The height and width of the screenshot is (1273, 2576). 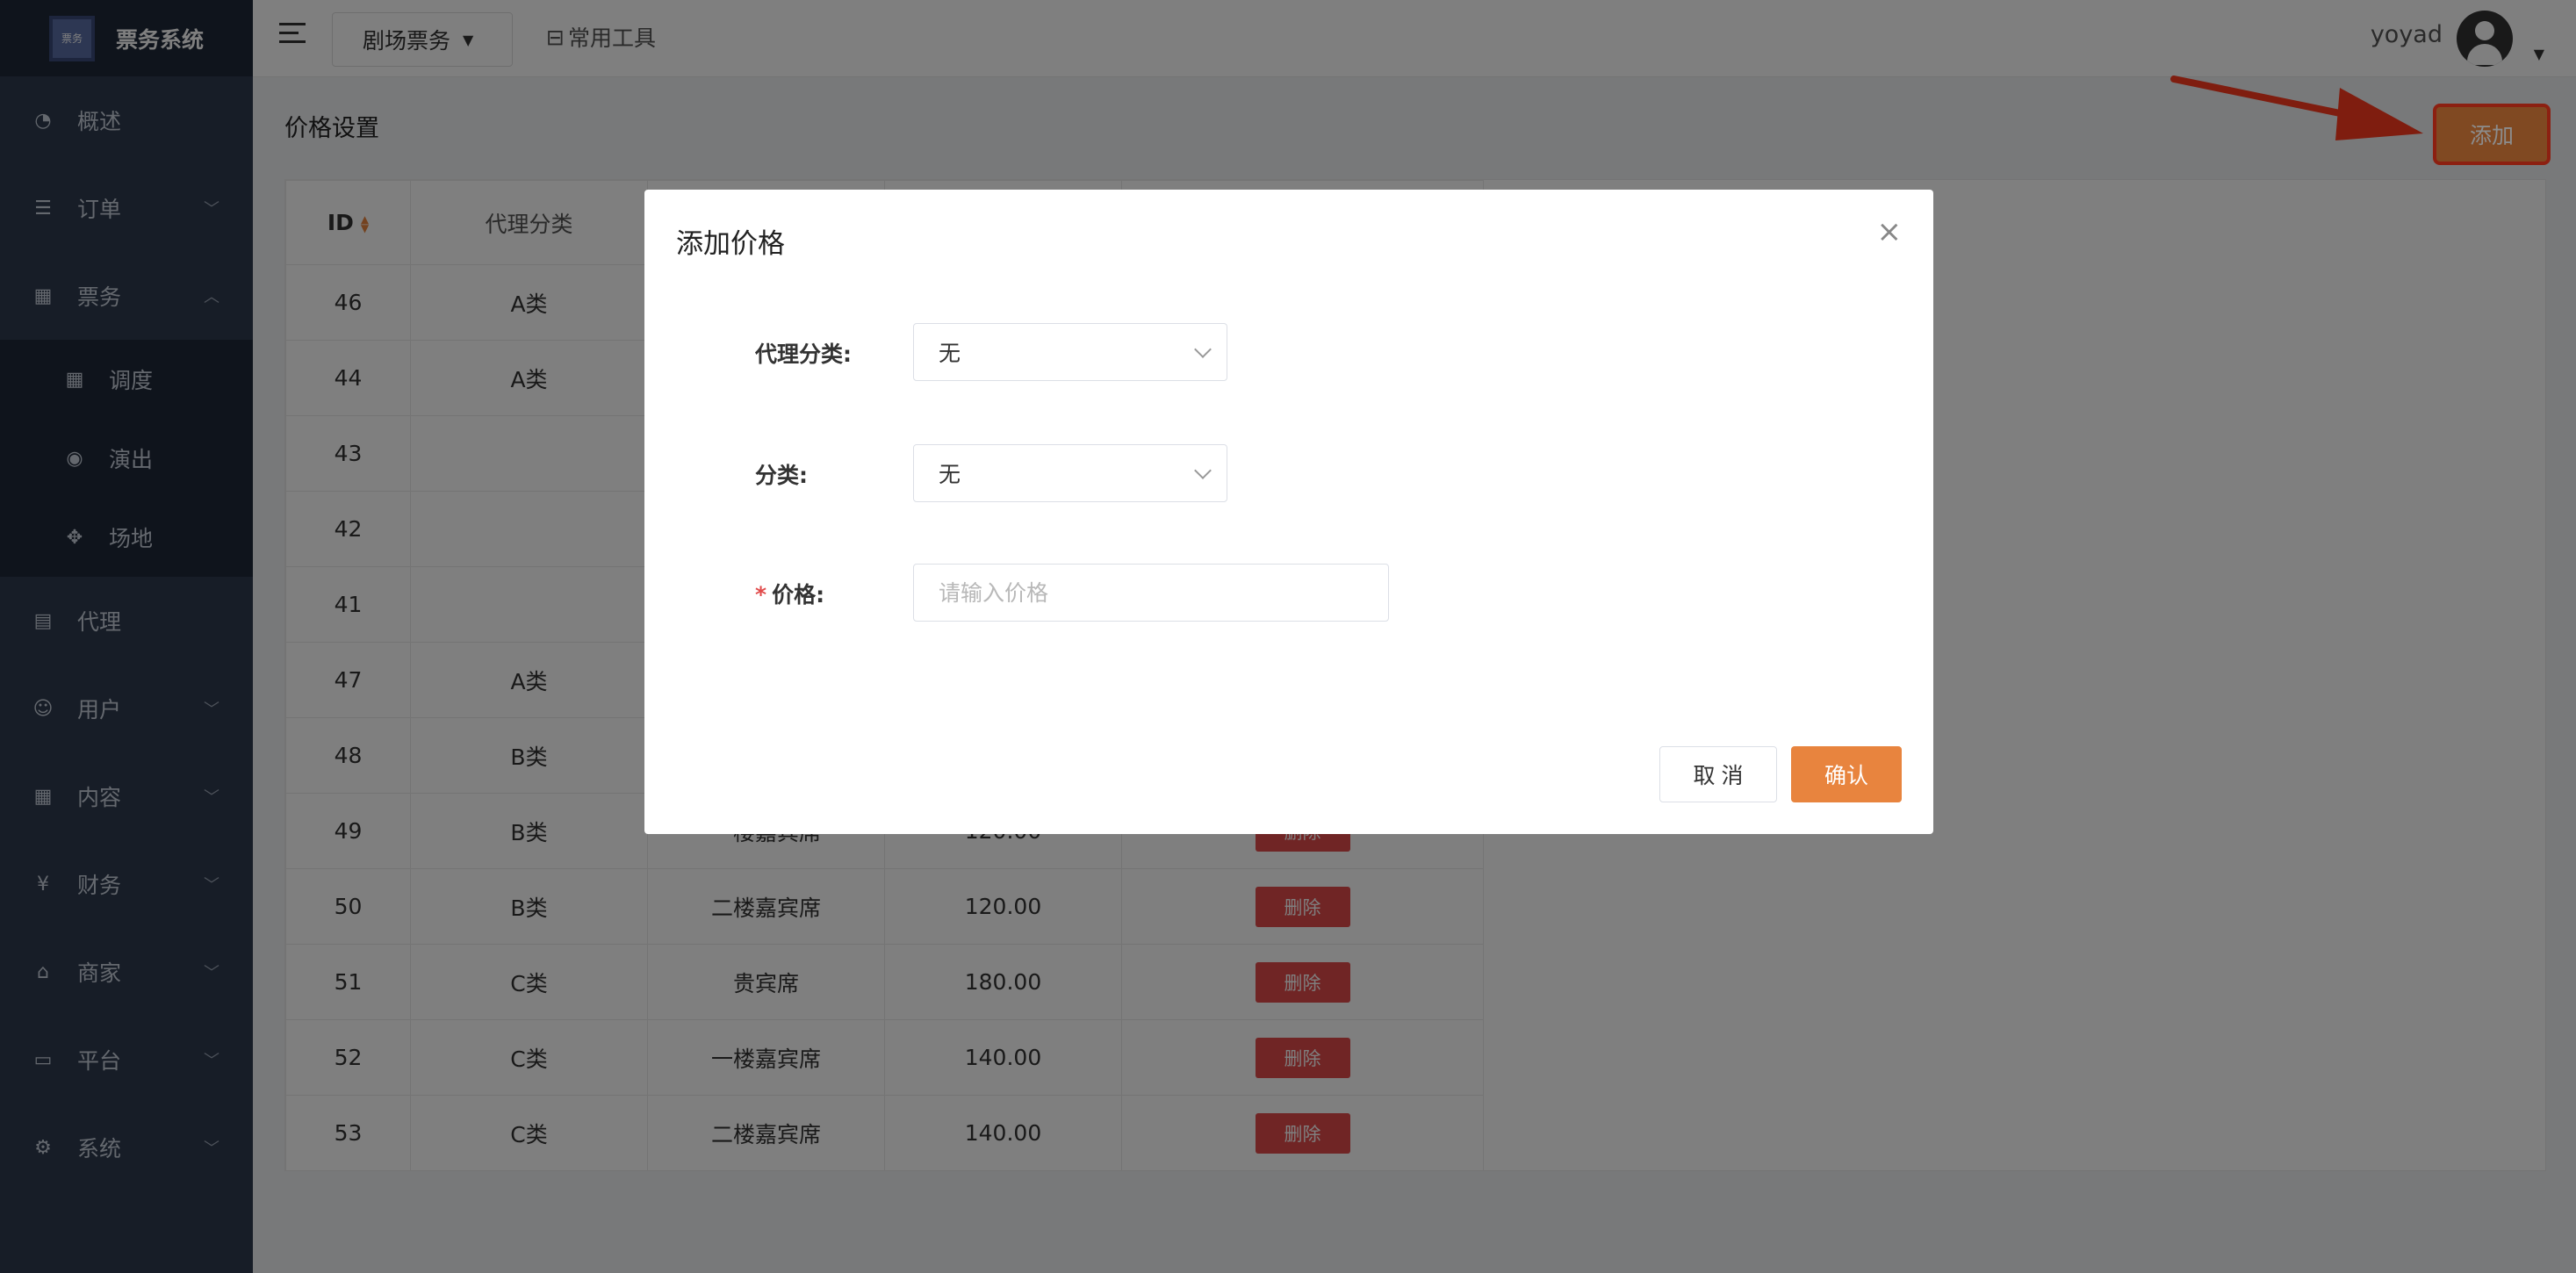 I want to click on category-label: 分类:, so click(x=781, y=476).